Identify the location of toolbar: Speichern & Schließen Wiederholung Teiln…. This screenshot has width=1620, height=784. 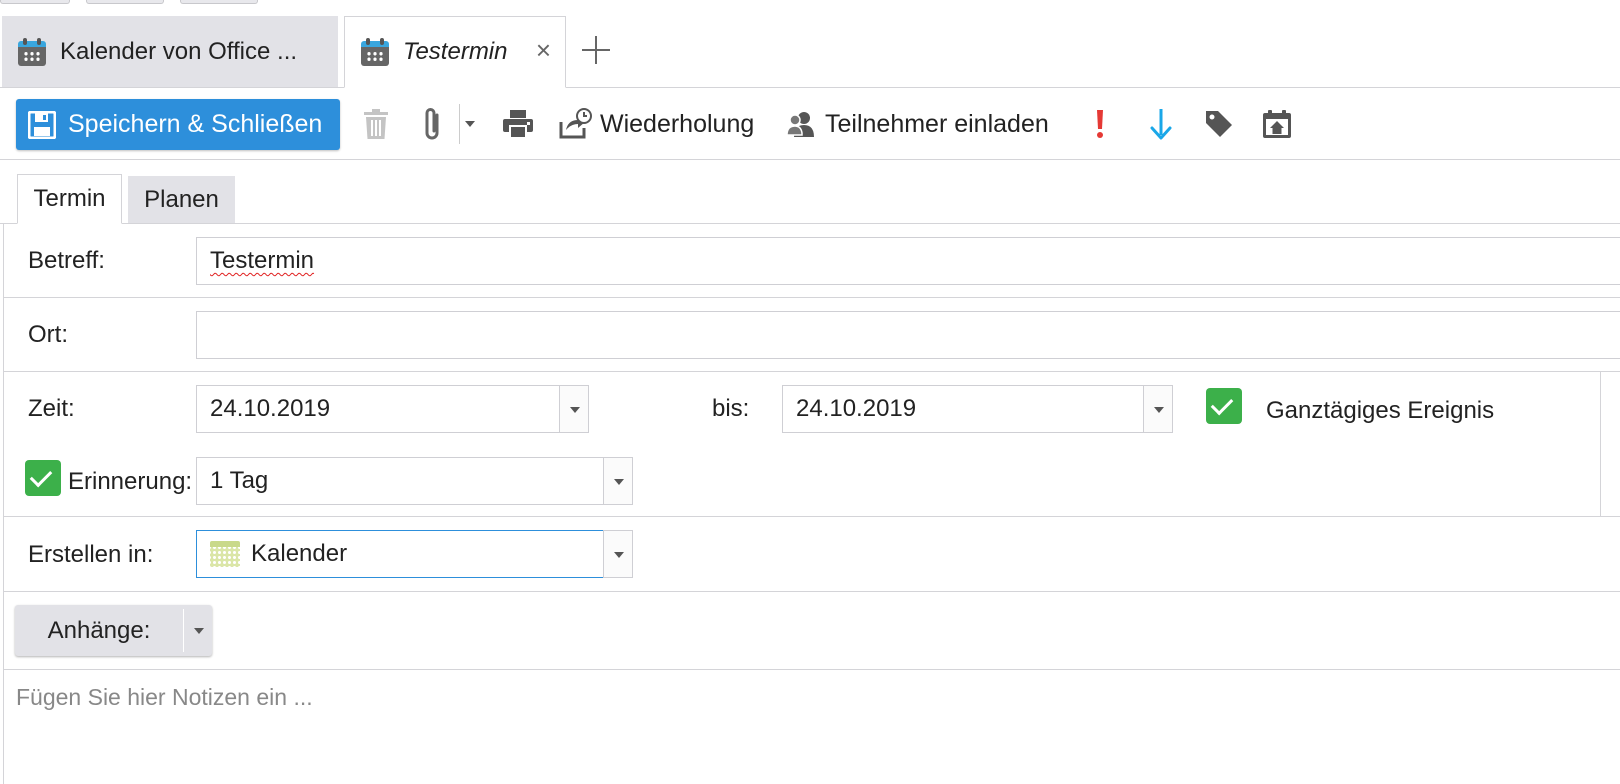
(810, 124).